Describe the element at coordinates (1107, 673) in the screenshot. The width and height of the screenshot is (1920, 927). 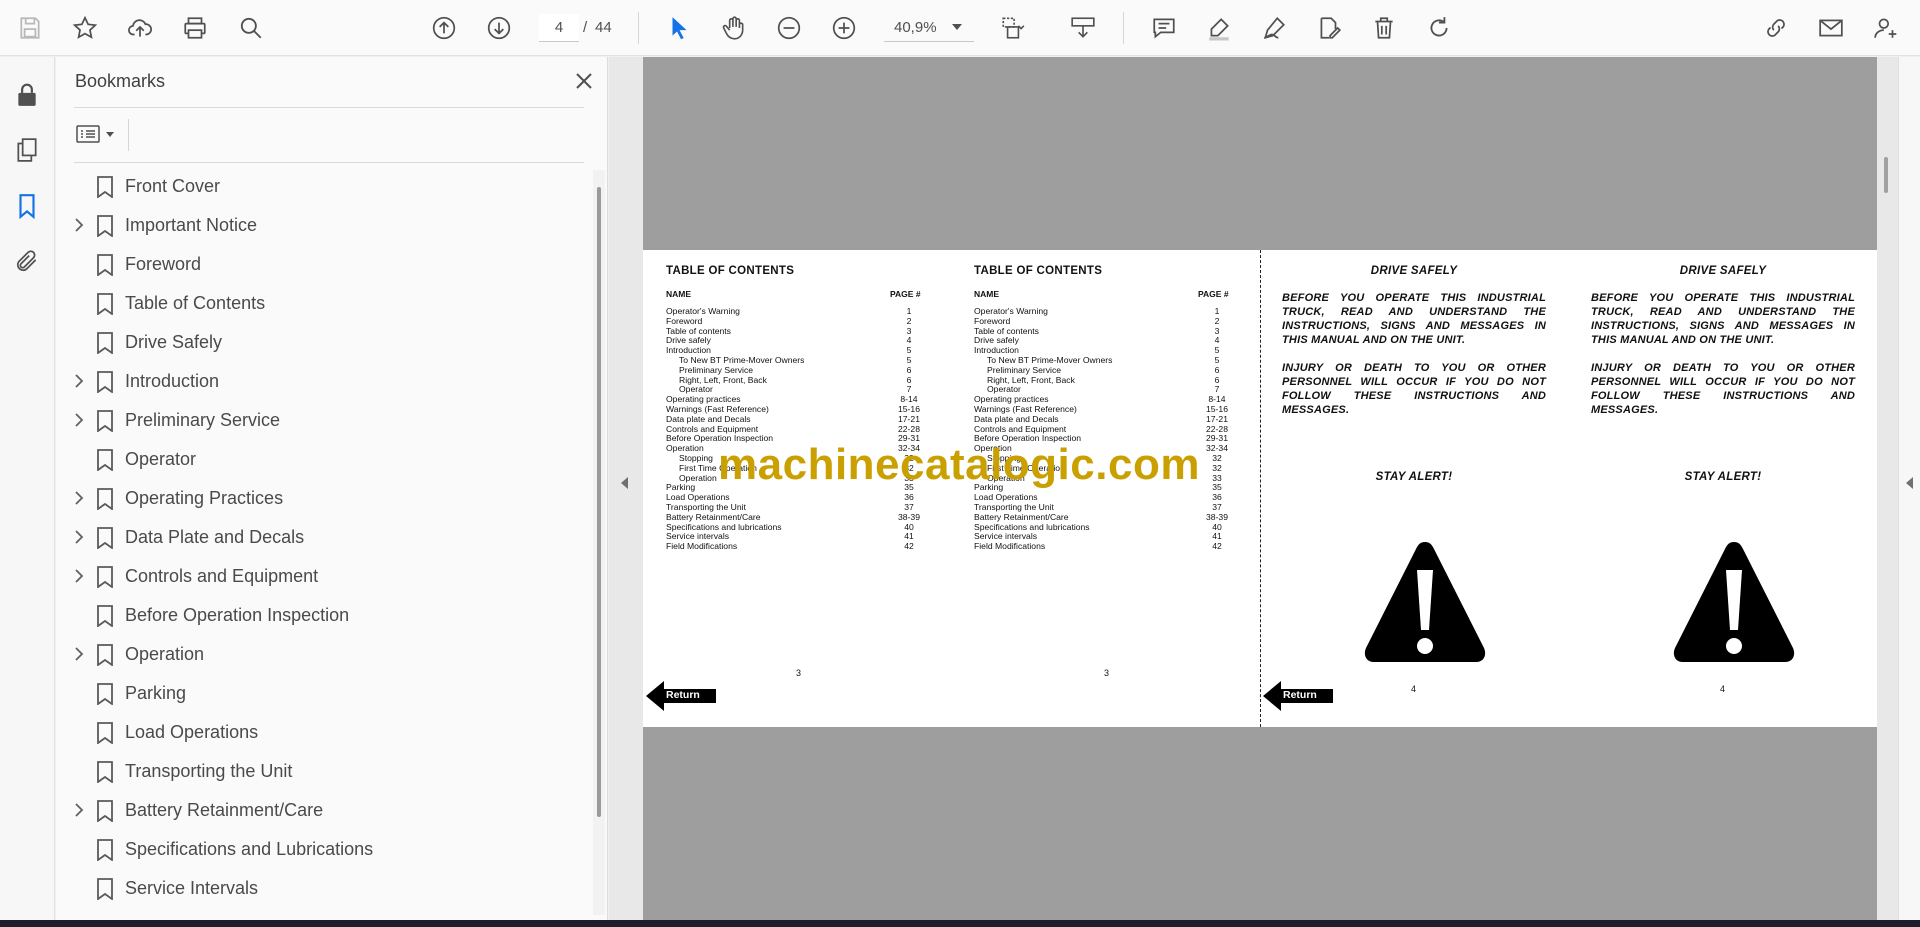
I see `page-number: 3` at that location.